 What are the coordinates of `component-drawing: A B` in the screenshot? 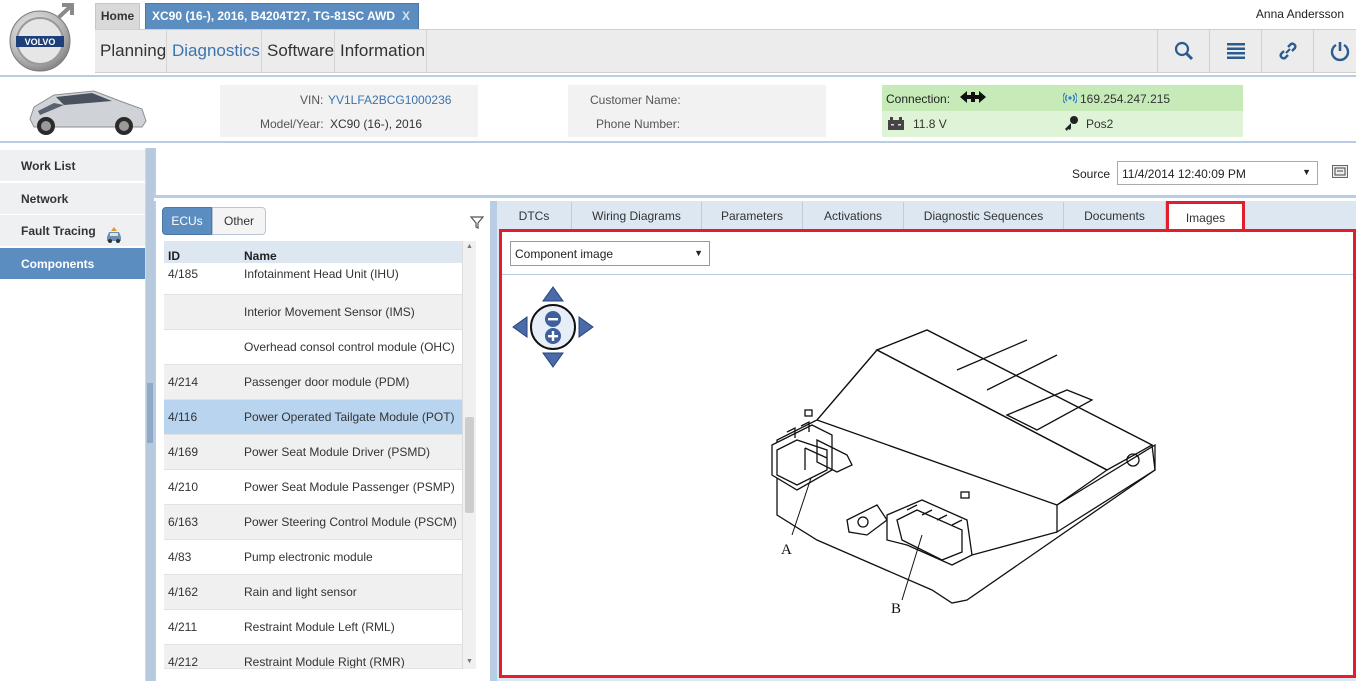 It's located at (967, 480).